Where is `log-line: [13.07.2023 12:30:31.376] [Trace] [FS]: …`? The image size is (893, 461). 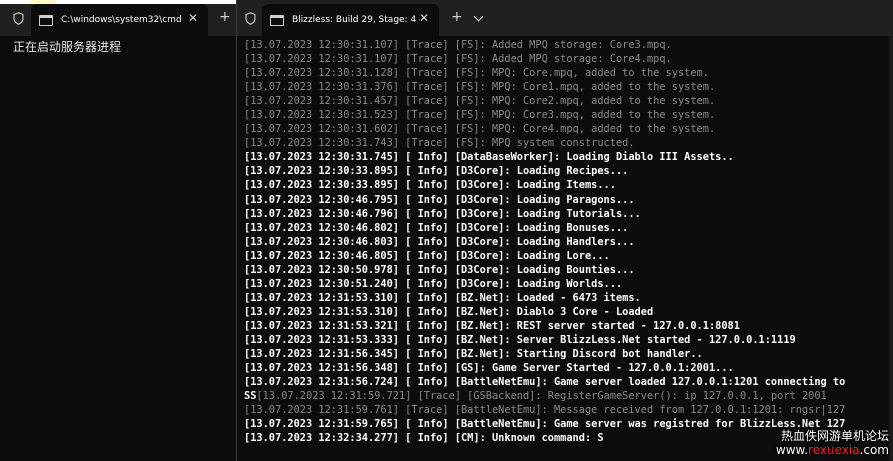
log-line: [13.07.2023 12:30:31.376] [Trace] [FS]: … is located at coordinates (480, 87).